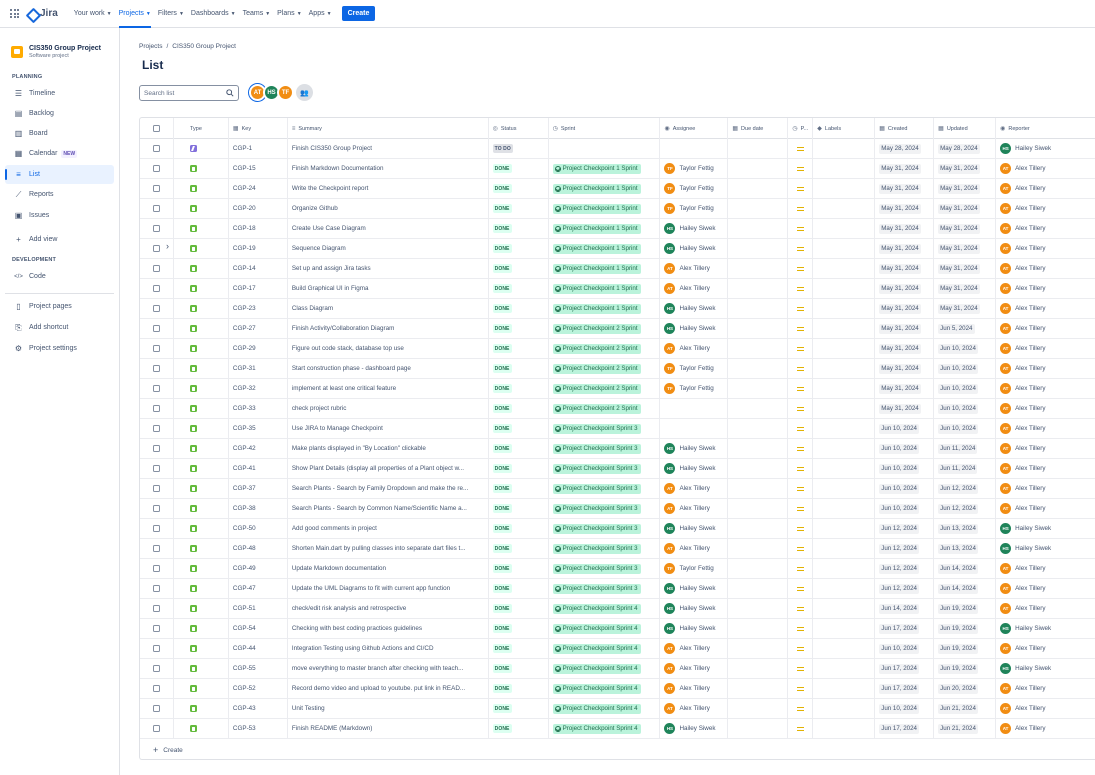 This screenshot has width=1095, height=775. What do you see at coordinates (258, 208) in the screenshot?
I see `issue-key: CGP-20` at bounding box center [258, 208].